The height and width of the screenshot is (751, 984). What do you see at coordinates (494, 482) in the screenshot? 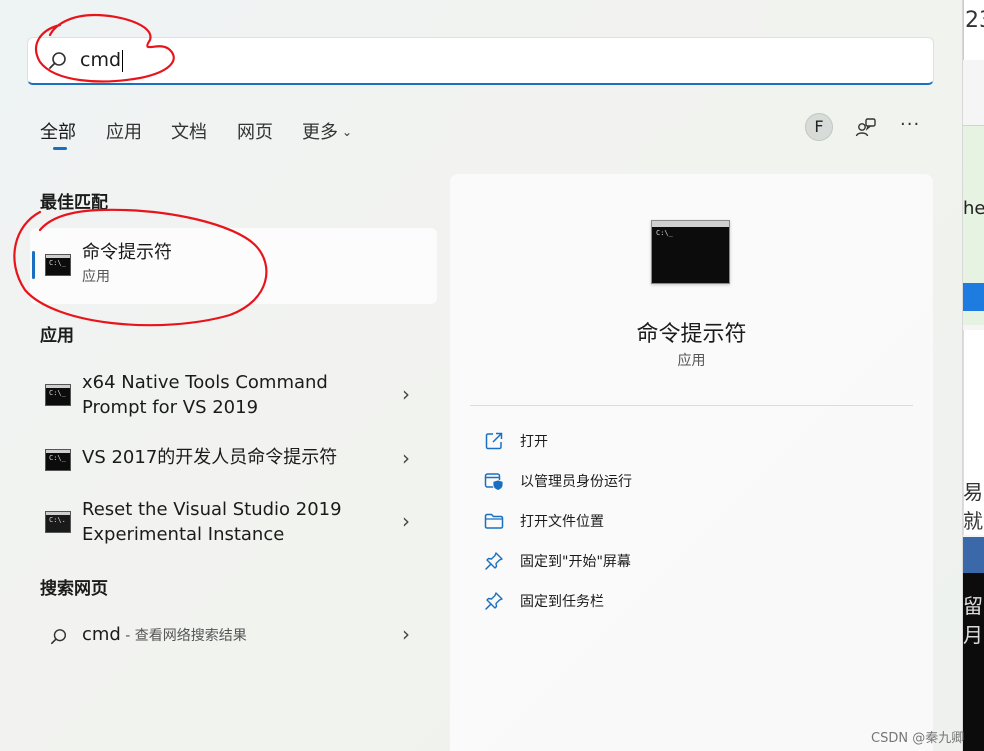
I see `admin-shield-icon` at bounding box center [494, 482].